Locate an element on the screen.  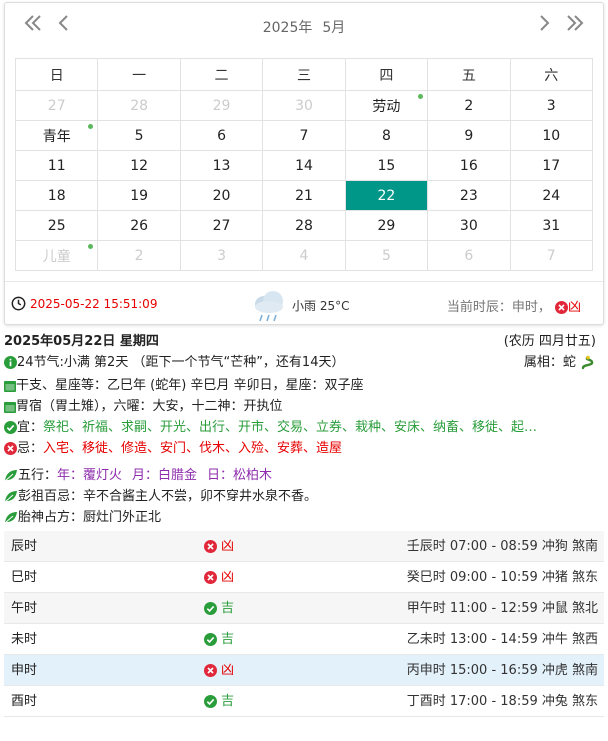
hour-luck-text: 吉 is located at coordinates (228, 608).